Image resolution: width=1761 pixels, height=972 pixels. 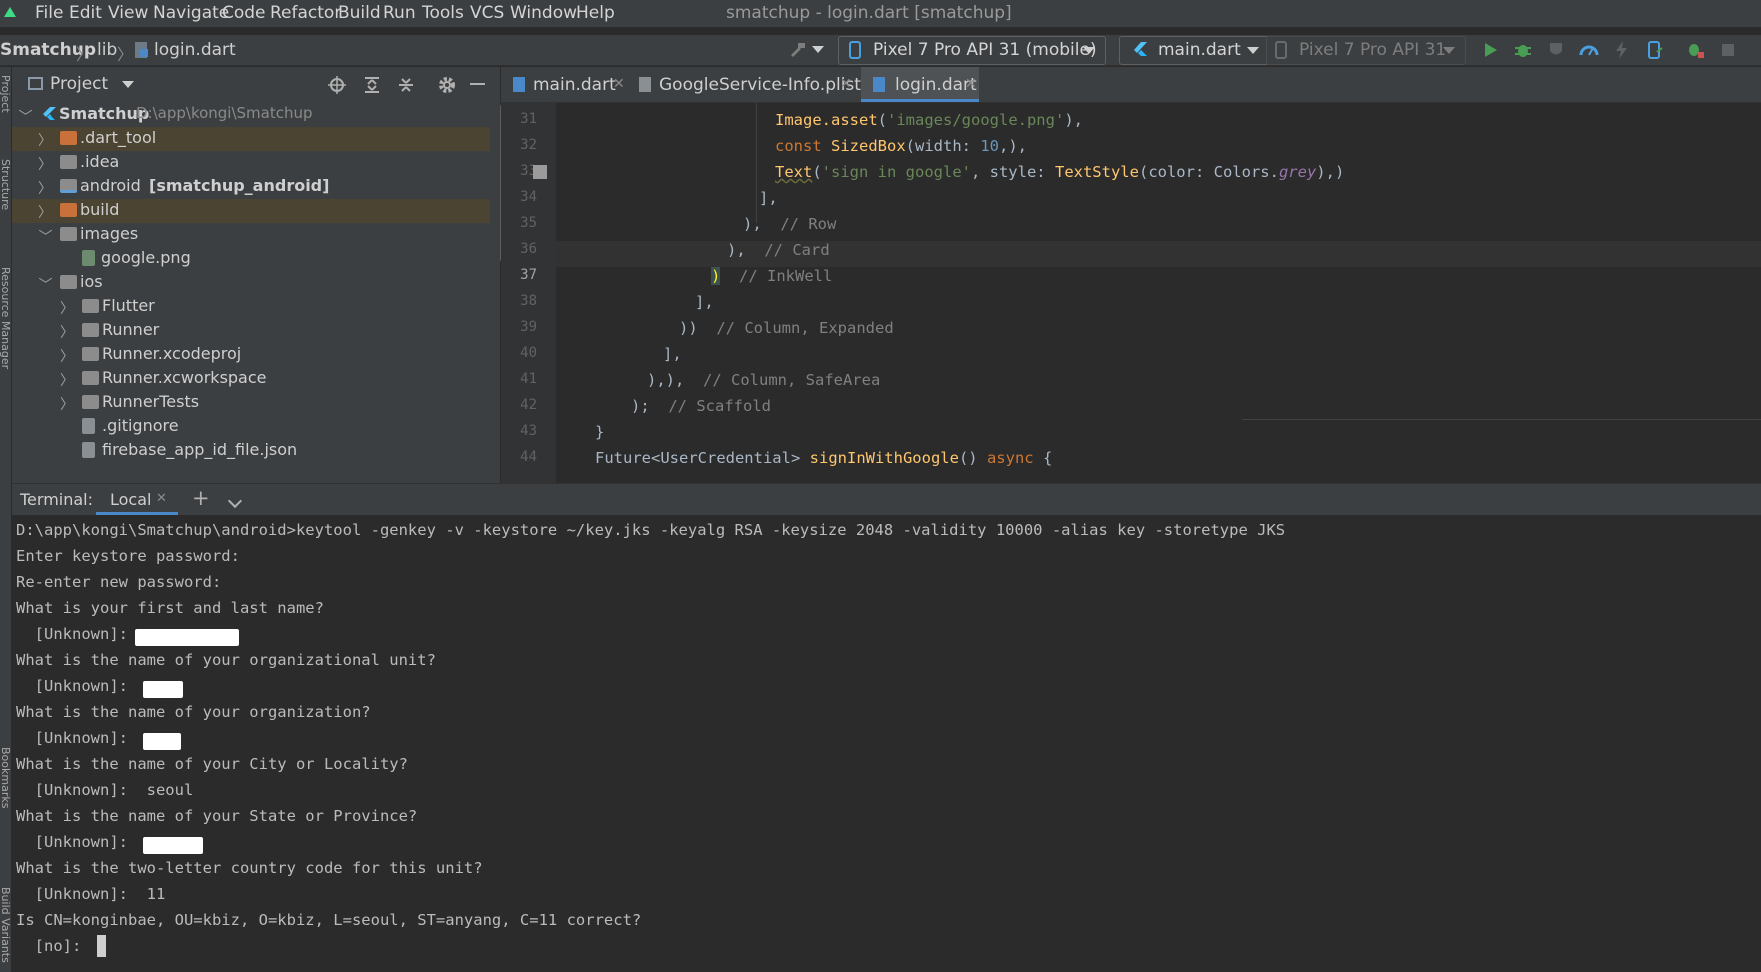 What do you see at coordinates (337, 85) in the screenshot?
I see `locate-icon` at bounding box center [337, 85].